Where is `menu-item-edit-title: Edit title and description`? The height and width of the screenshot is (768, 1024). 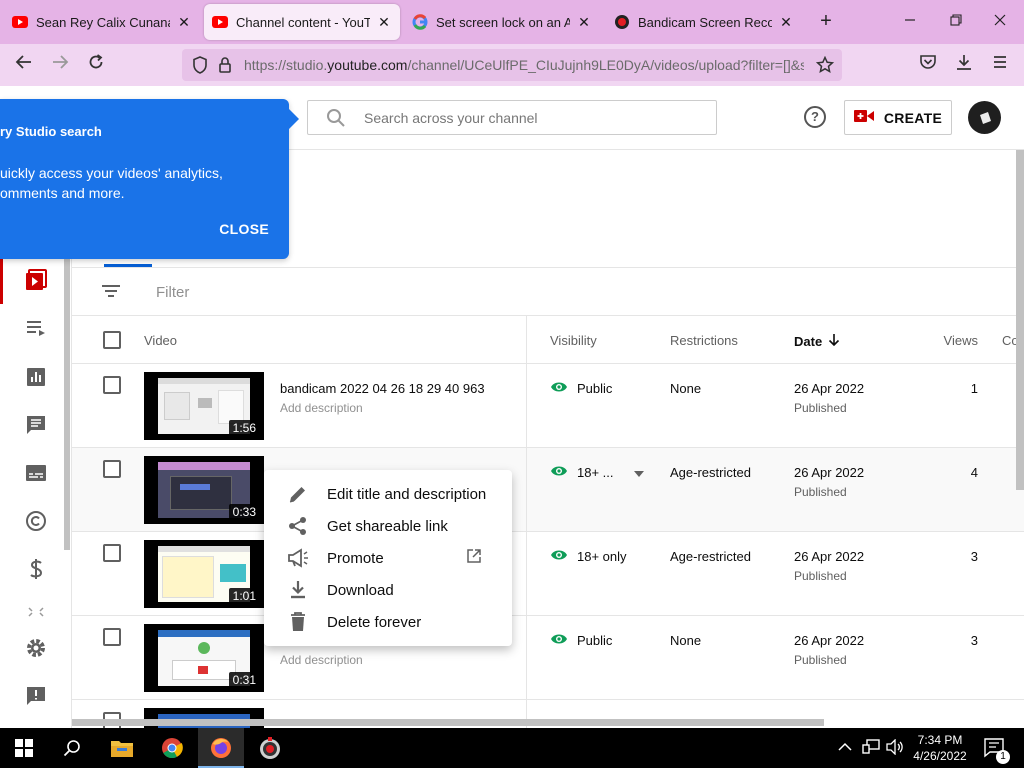
menu-item-edit-title: Edit title and description is located at coordinates (388, 494).